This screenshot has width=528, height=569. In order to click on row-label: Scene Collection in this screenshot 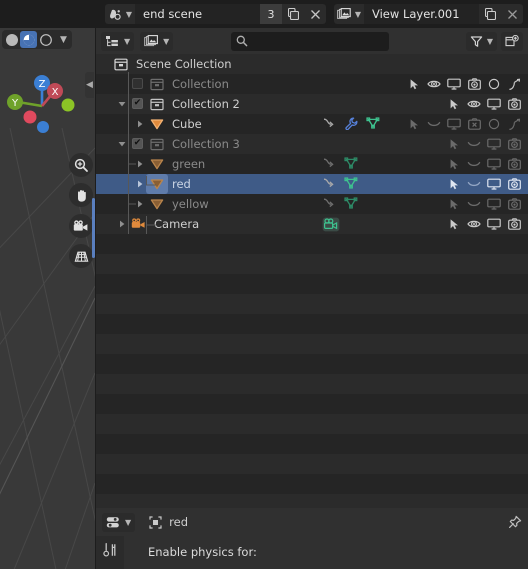, I will do `click(184, 64)`.